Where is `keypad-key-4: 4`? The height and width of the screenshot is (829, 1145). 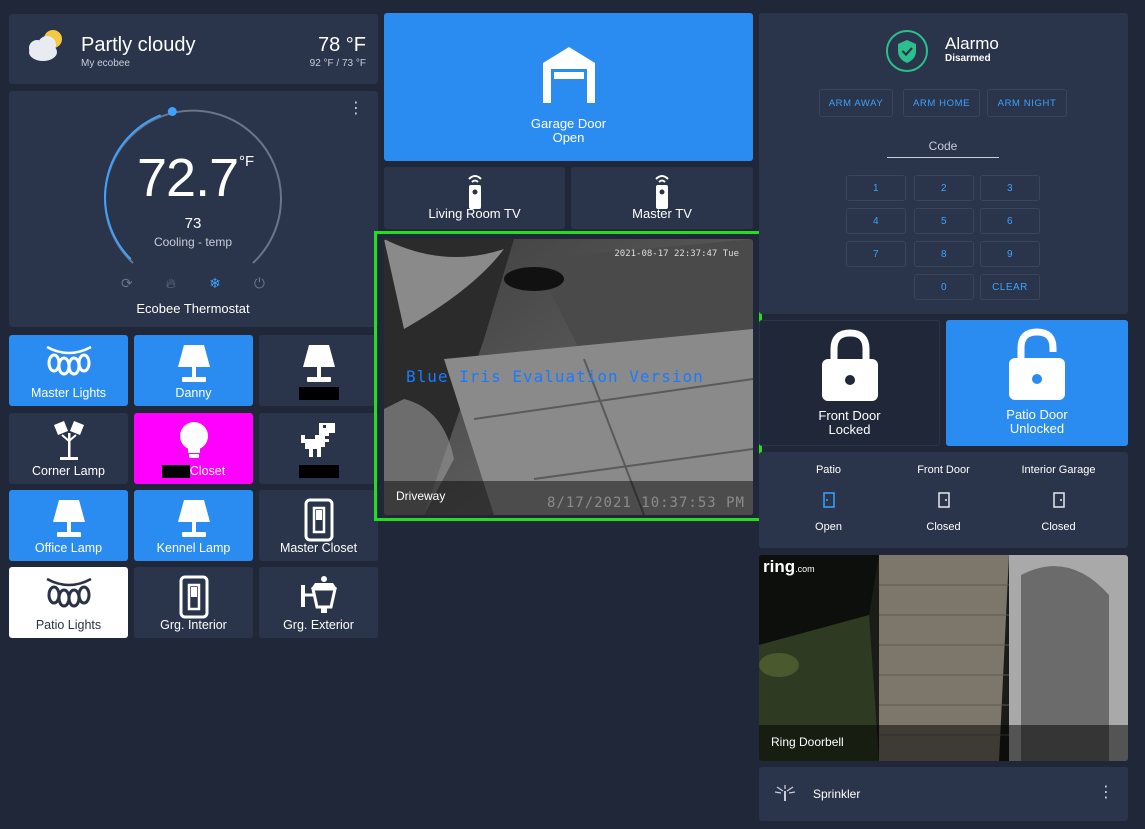 keypad-key-4: 4 is located at coordinates (876, 221).